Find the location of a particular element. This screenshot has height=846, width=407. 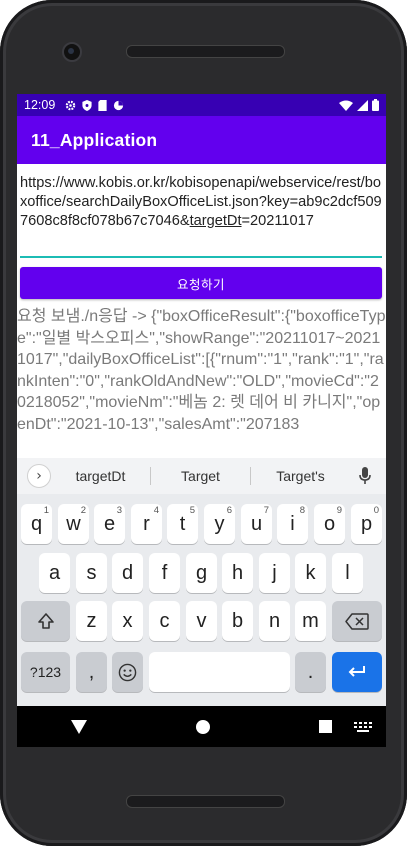

microphone-icon is located at coordinates (365, 476).